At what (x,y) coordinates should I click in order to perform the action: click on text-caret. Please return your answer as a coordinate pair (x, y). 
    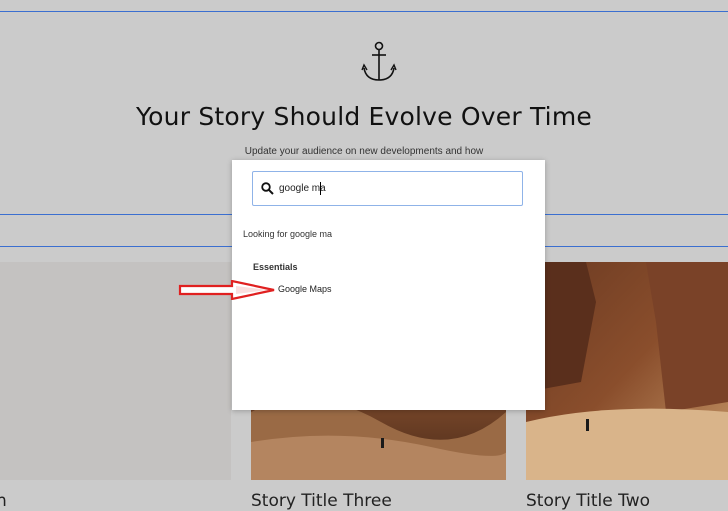
    Looking at the image, I should click on (320, 188).